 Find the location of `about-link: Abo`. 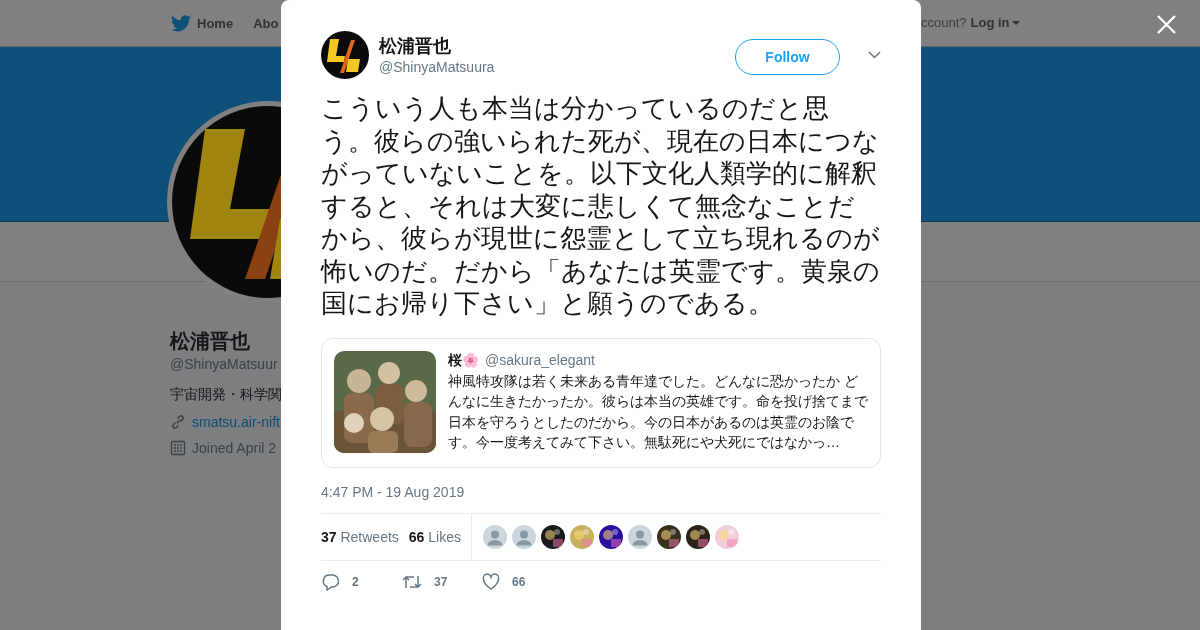

about-link: Abo is located at coordinates (266, 23).